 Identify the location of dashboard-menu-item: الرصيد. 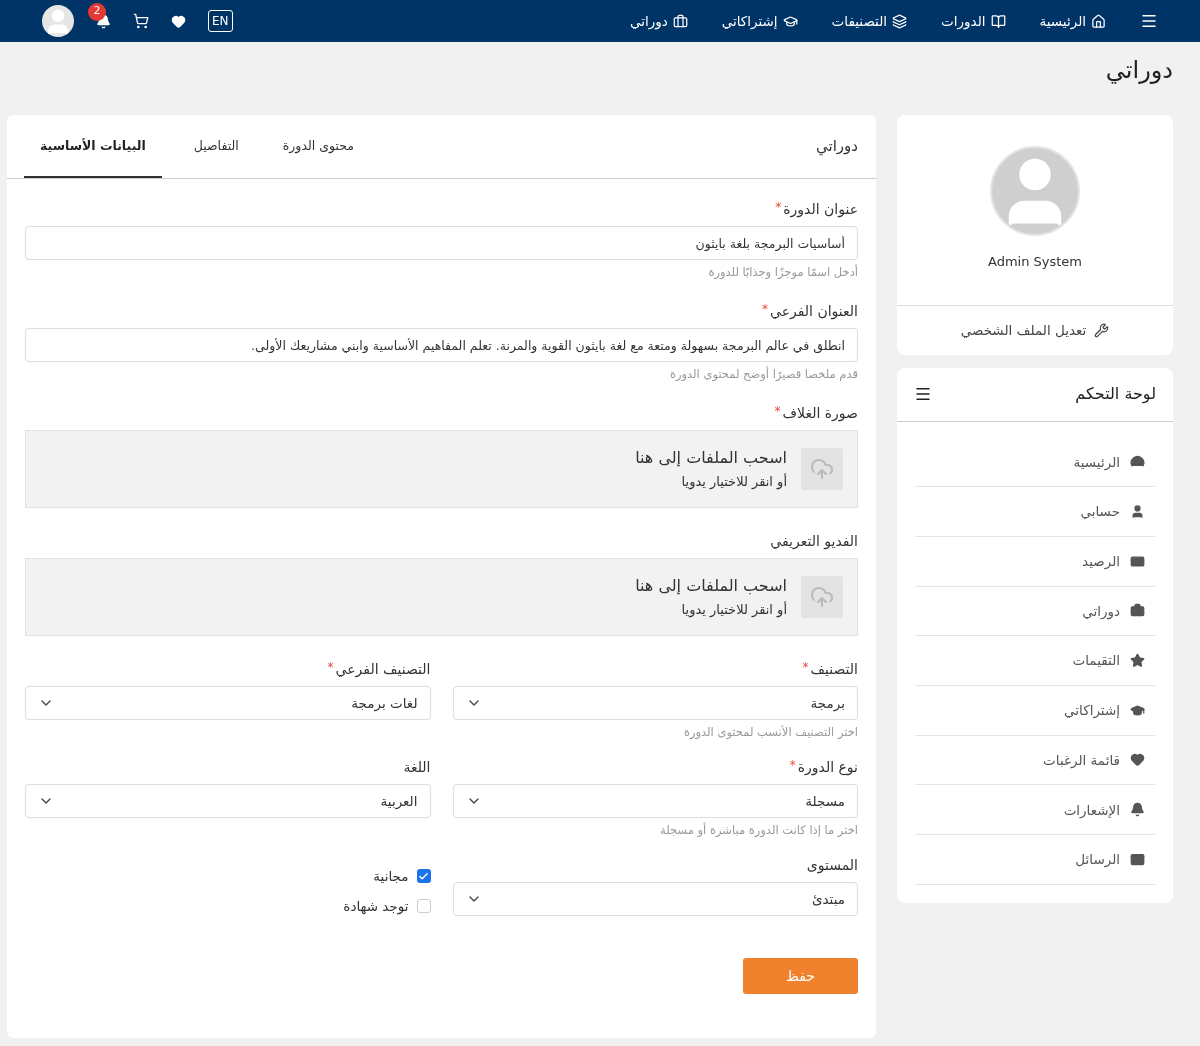
(1035, 561).